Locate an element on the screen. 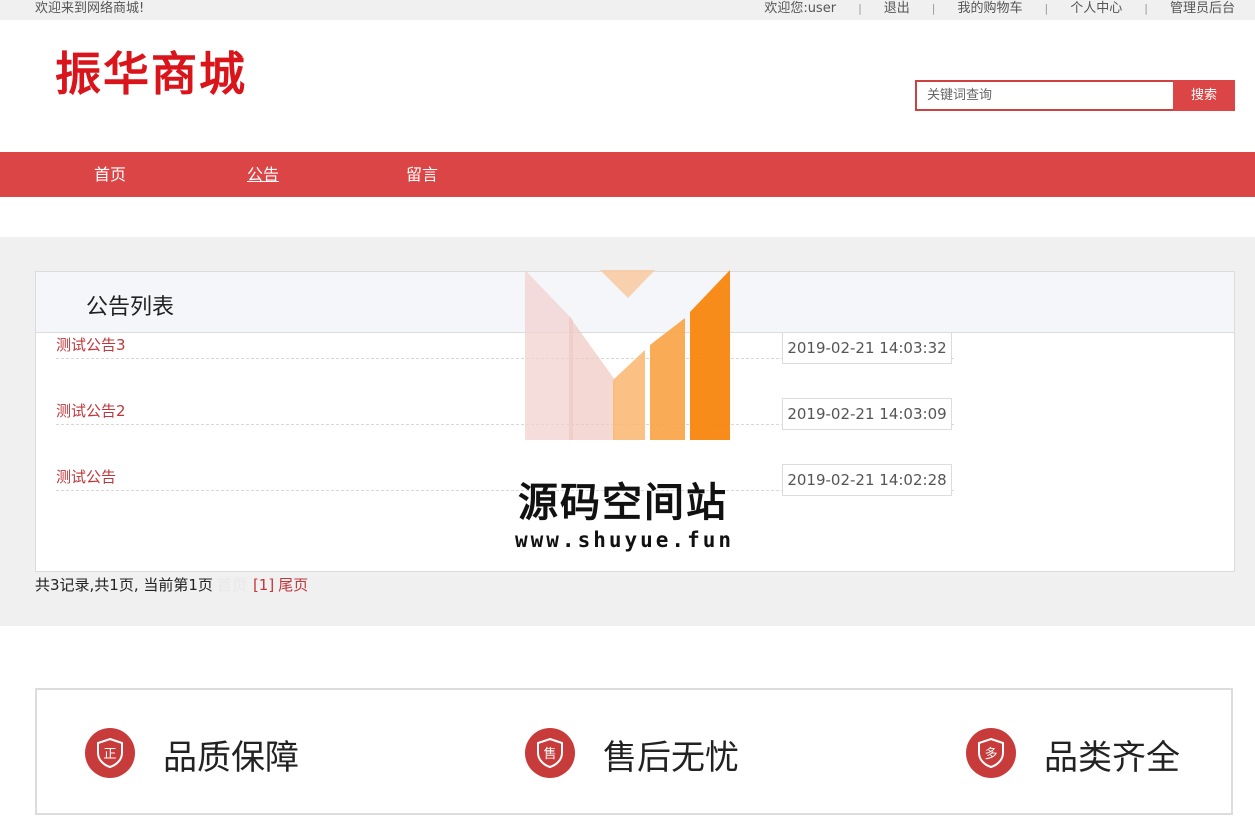  shield-icon: 多 is located at coordinates (991, 753).